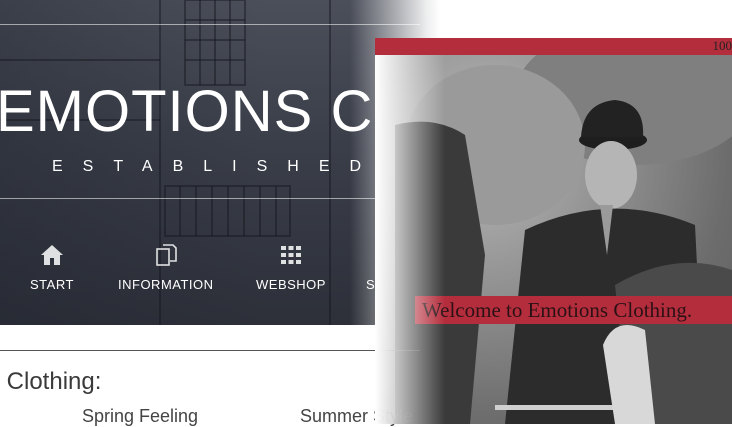 This screenshot has width=732, height=427. Describe the element at coordinates (220, 273) in the screenshot. I see `main-navigation: START INFORMATION WEBSHOP SHOPP` at that location.